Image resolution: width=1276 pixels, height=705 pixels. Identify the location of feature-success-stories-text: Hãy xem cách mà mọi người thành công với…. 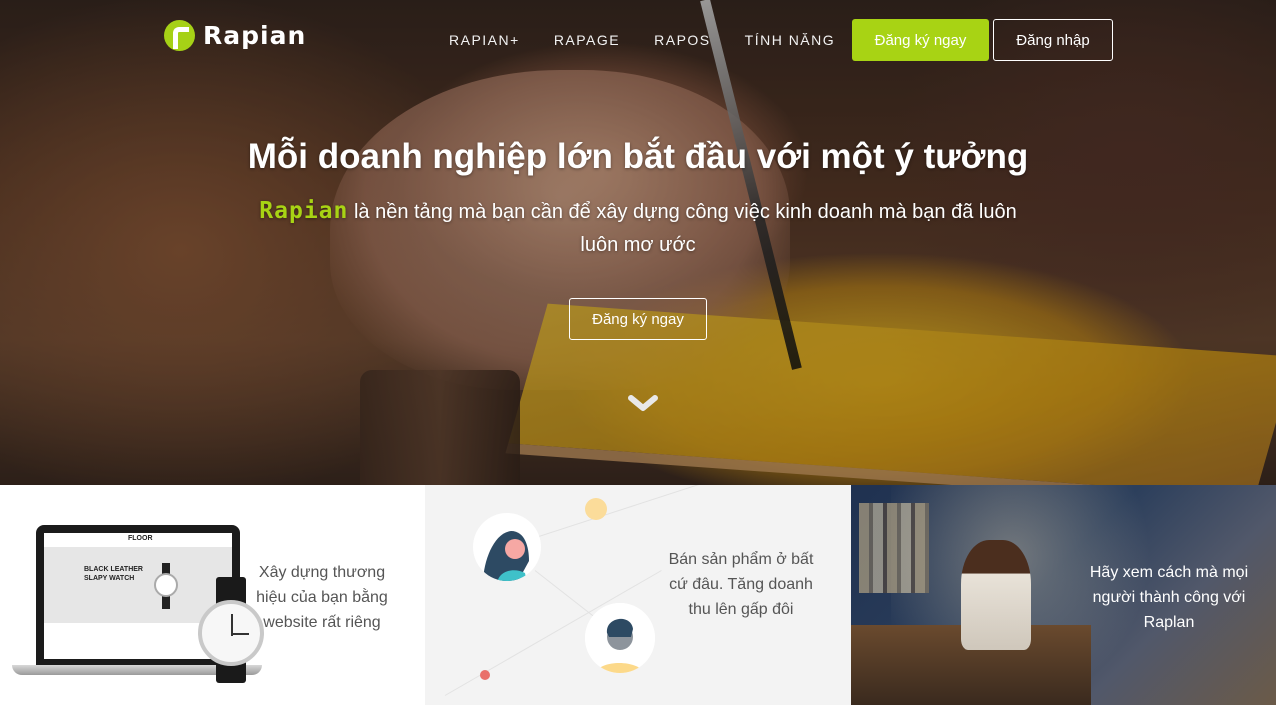
(1169, 597).